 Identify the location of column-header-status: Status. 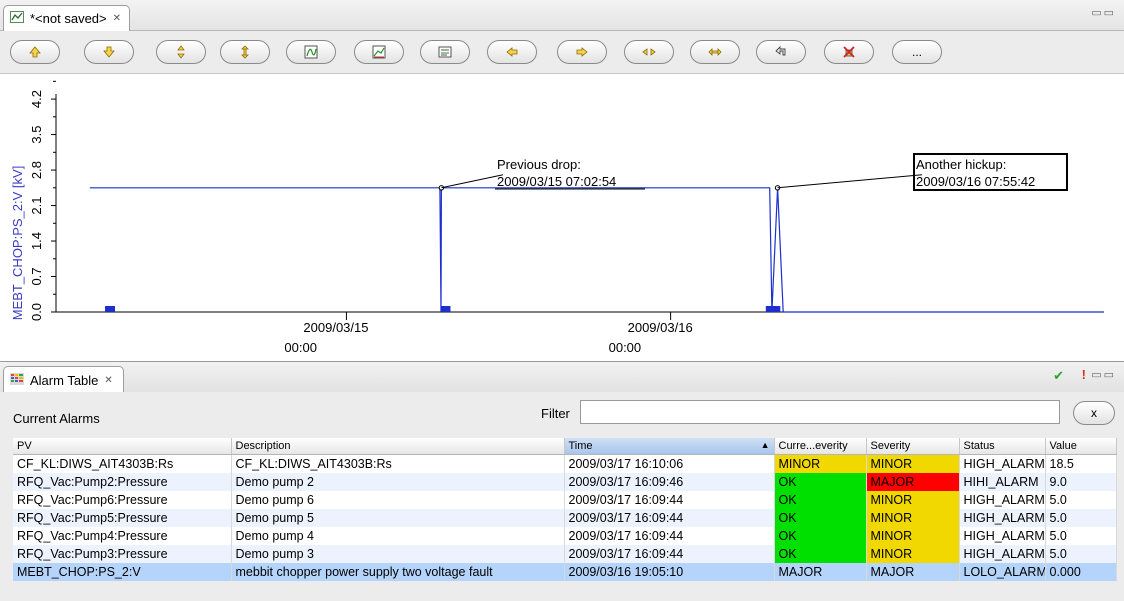
(1002, 446).